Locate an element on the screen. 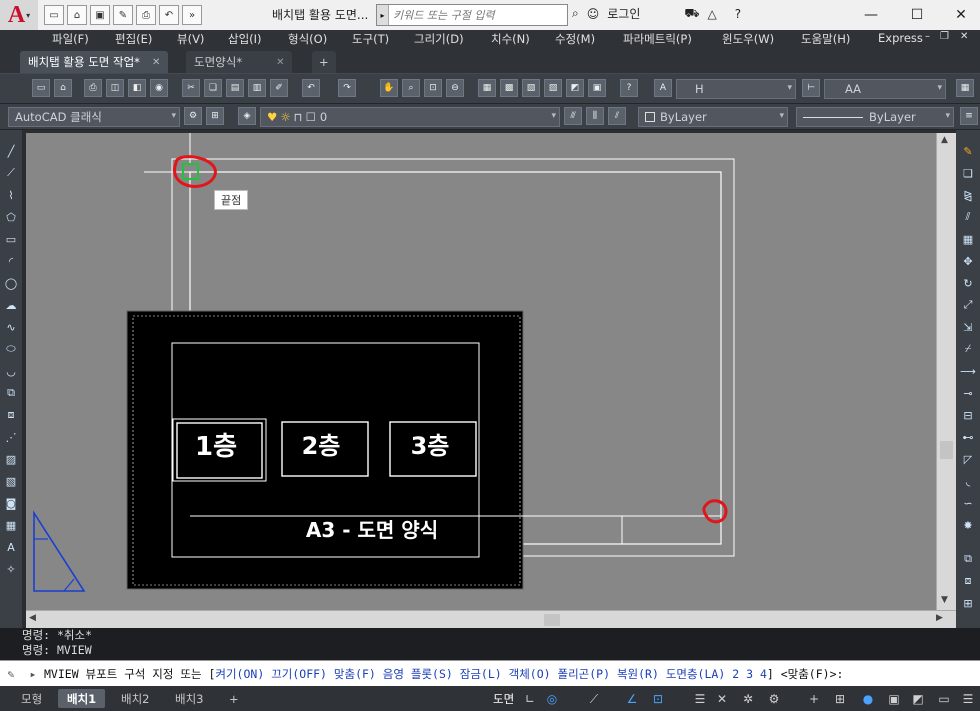 This screenshot has height=711, width=980. open-icon: ⌂ is located at coordinates (63, 88).